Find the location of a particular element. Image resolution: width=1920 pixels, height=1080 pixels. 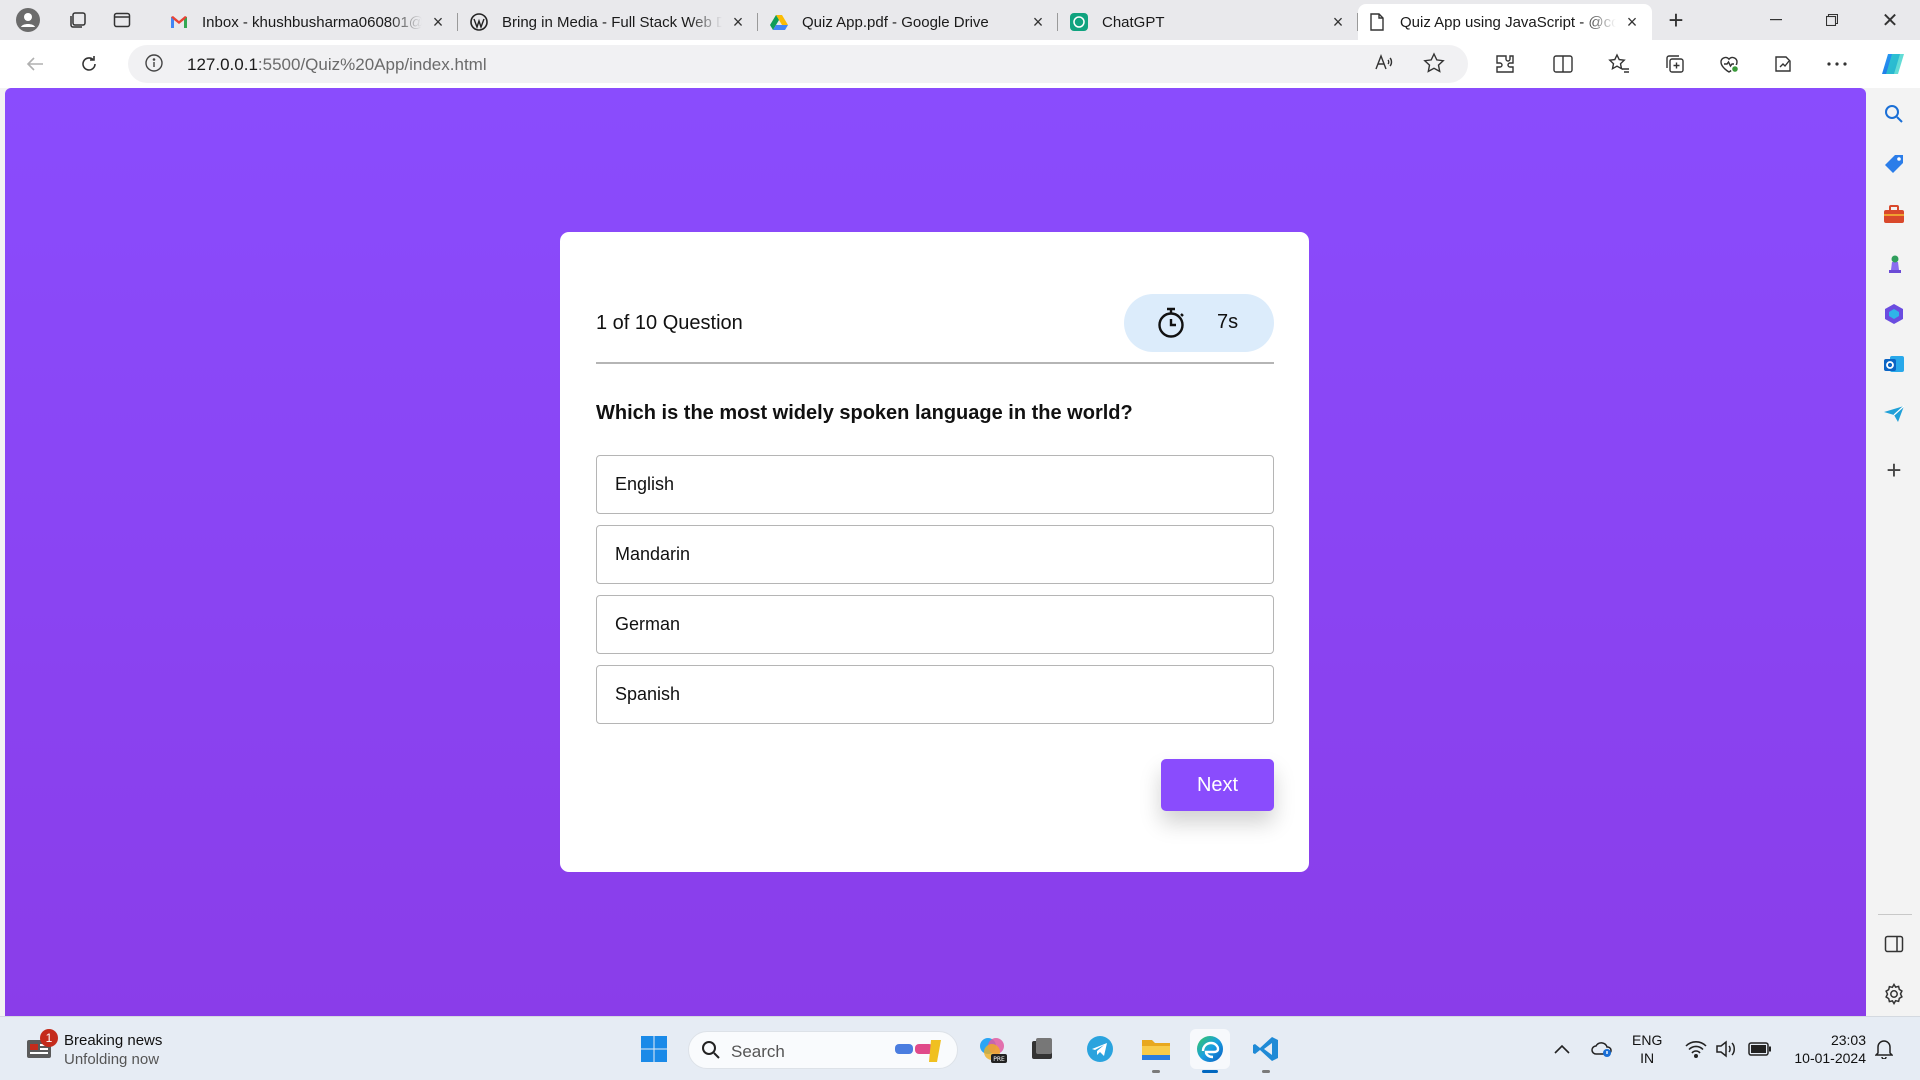

hide-sidebar-icon is located at coordinates (1894, 944).